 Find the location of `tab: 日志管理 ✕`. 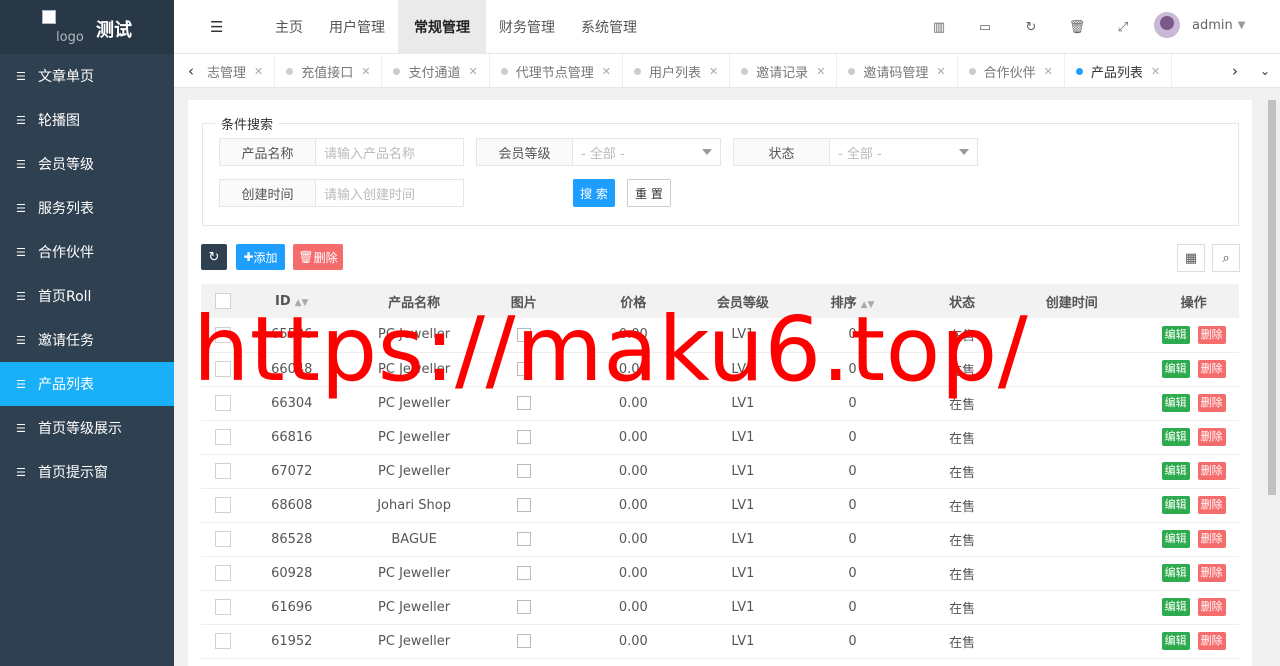

tab: 日志管理 ✕ is located at coordinates (241, 71).